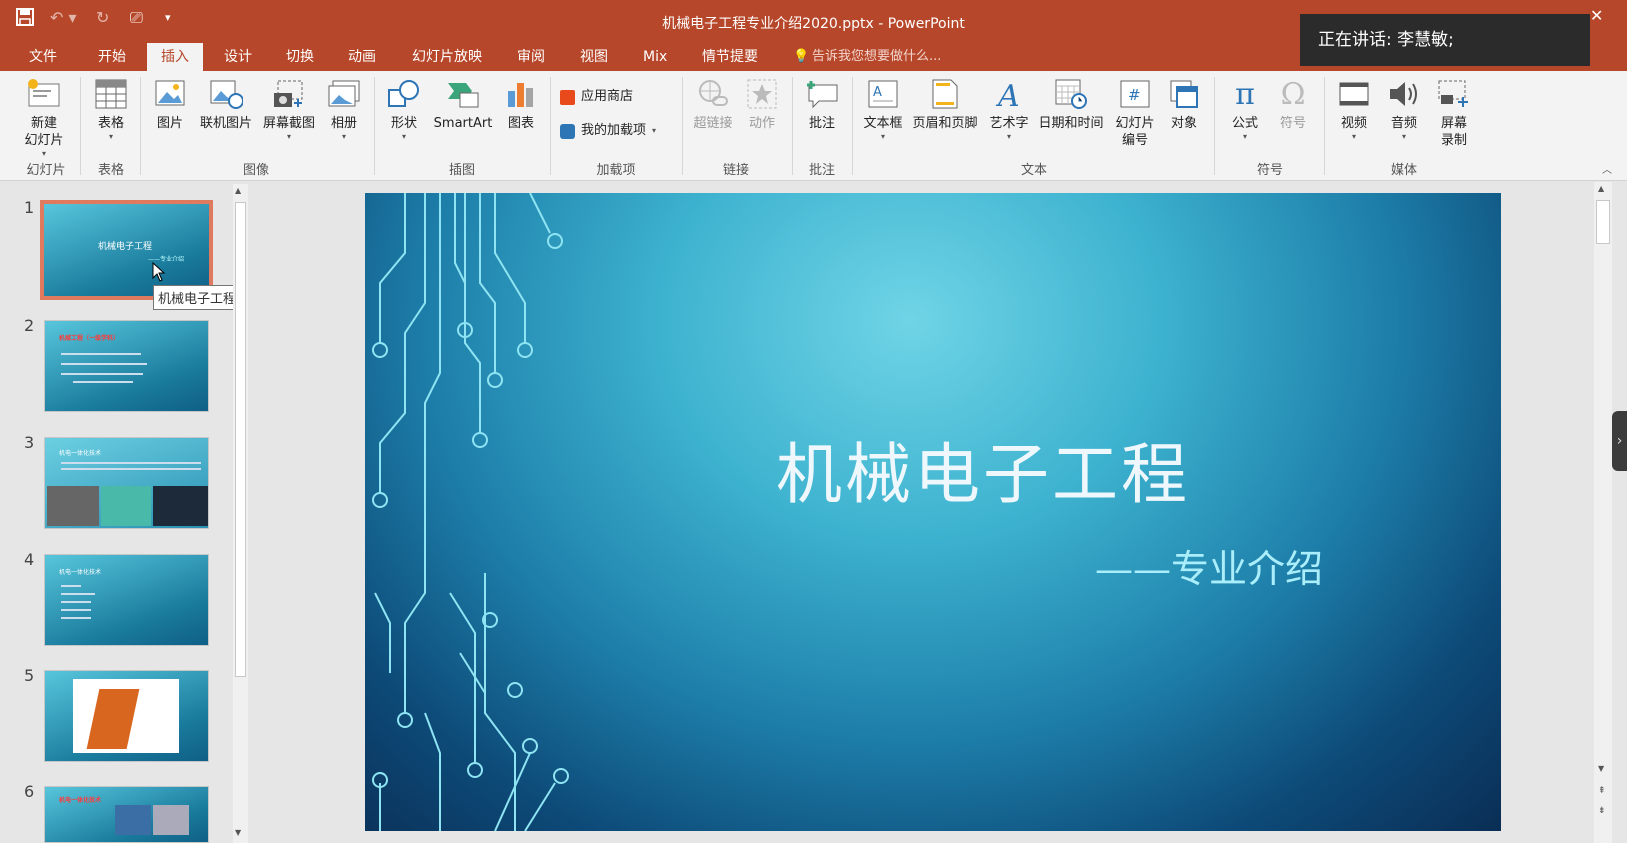  What do you see at coordinates (29, 791) in the screenshot?
I see `thumb-number: 6` at bounding box center [29, 791].